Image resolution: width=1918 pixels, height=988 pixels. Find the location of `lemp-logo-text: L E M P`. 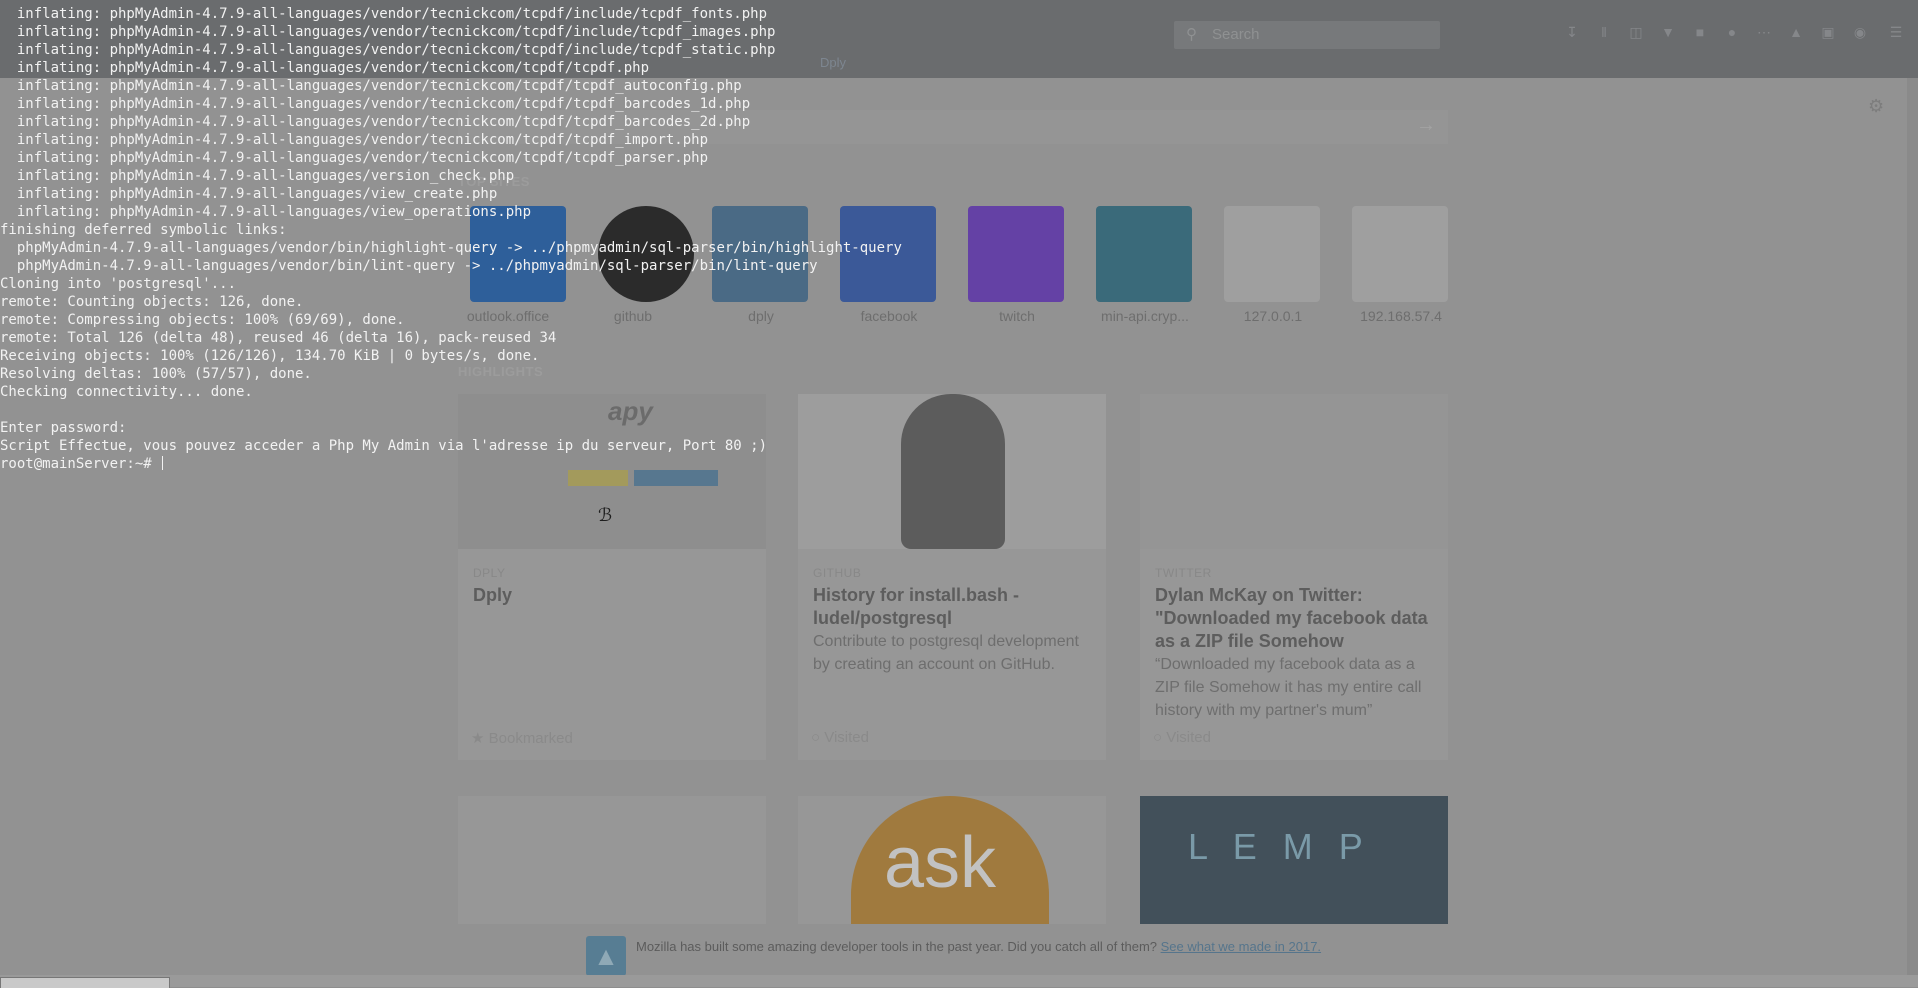

lemp-logo-text: L E M P is located at coordinates (1279, 846).